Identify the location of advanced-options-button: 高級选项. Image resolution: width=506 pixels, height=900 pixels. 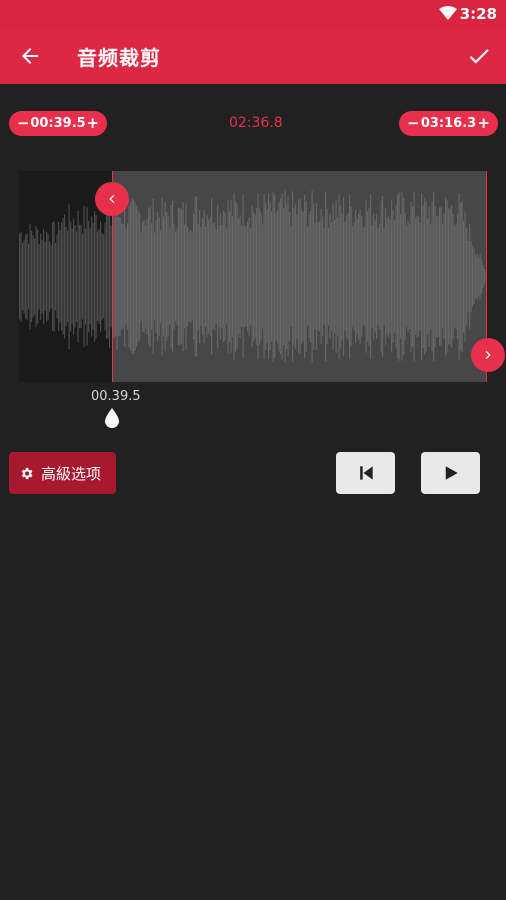
(62, 473).